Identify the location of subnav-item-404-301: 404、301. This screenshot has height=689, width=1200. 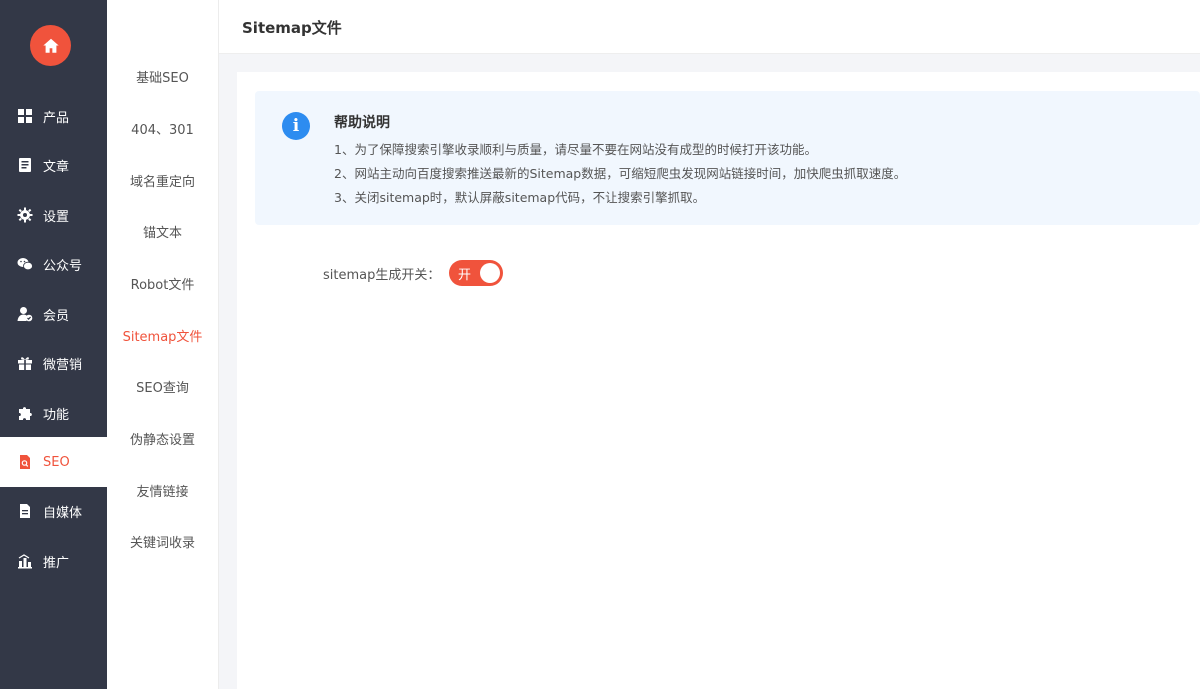
(162, 131).